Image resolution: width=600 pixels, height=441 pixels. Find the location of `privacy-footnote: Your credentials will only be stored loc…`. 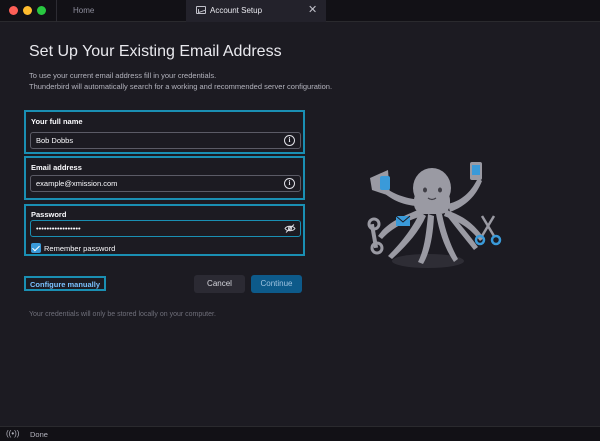

privacy-footnote: Your credentials will only be stored loc… is located at coordinates (122, 314).